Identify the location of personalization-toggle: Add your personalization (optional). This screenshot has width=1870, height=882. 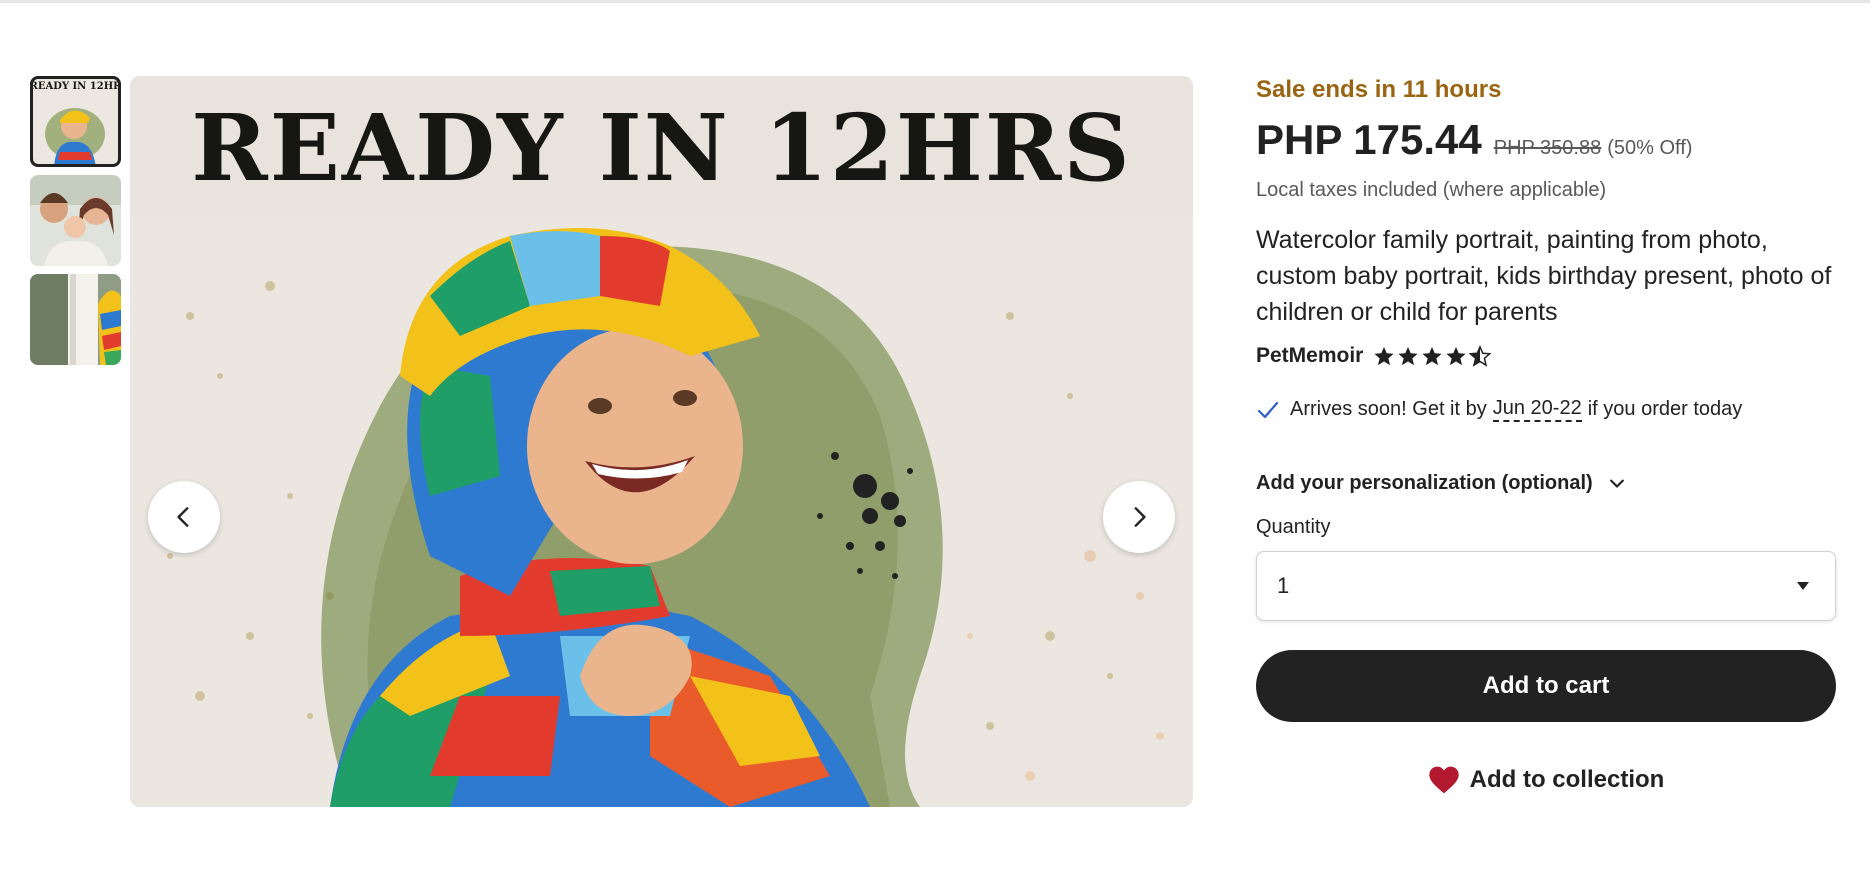
(1441, 483).